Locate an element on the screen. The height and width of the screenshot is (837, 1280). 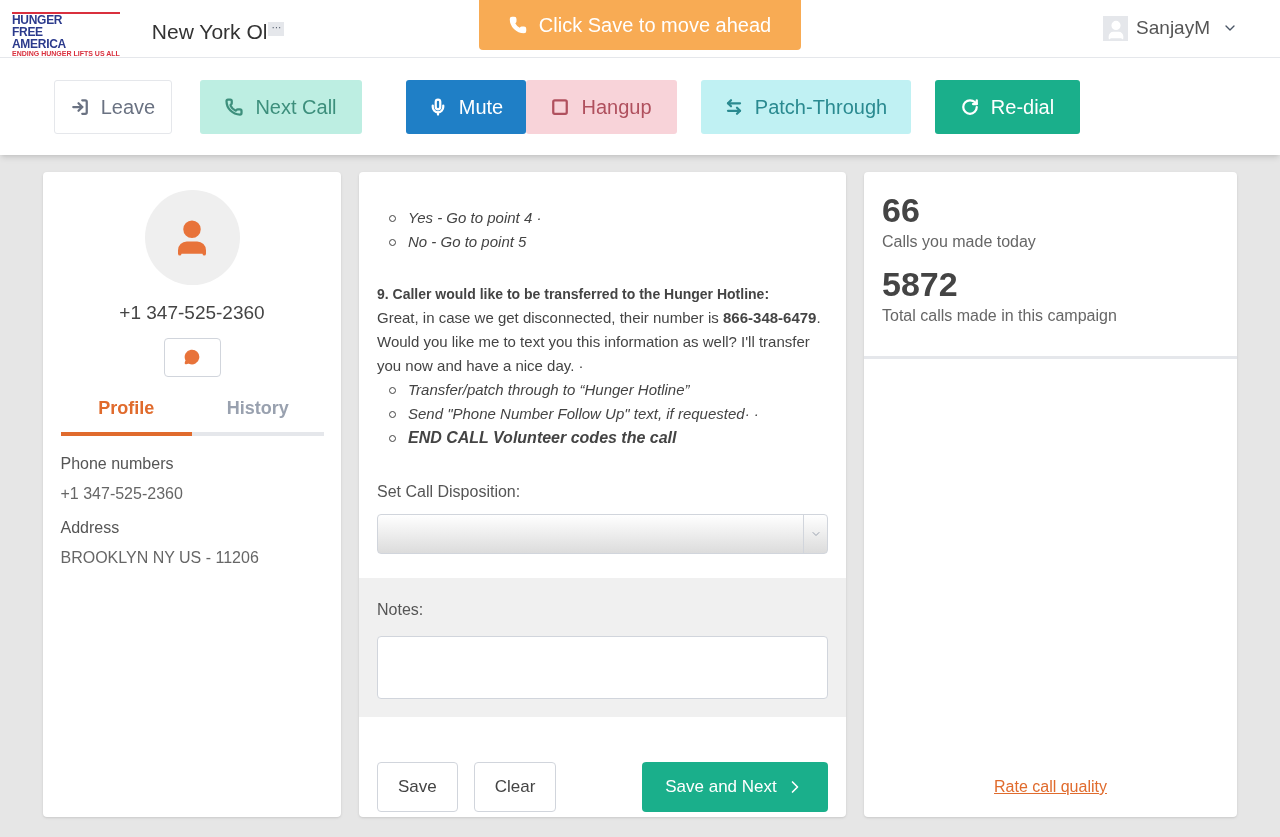
script-option: Yes - Go to point 4 · is located at coordinates (475, 218).